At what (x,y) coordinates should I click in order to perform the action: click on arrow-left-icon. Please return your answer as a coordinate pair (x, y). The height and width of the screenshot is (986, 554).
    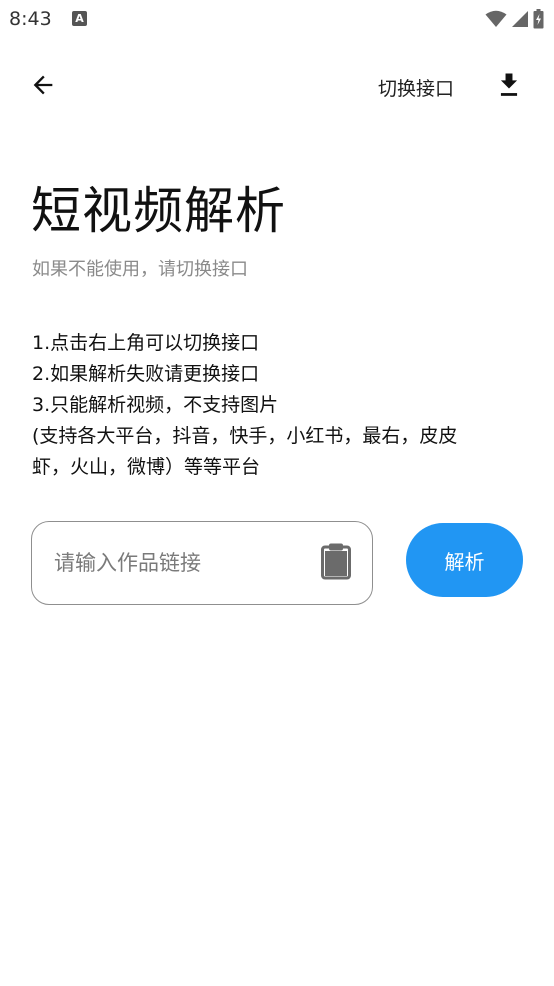
    Looking at the image, I should click on (43, 87).